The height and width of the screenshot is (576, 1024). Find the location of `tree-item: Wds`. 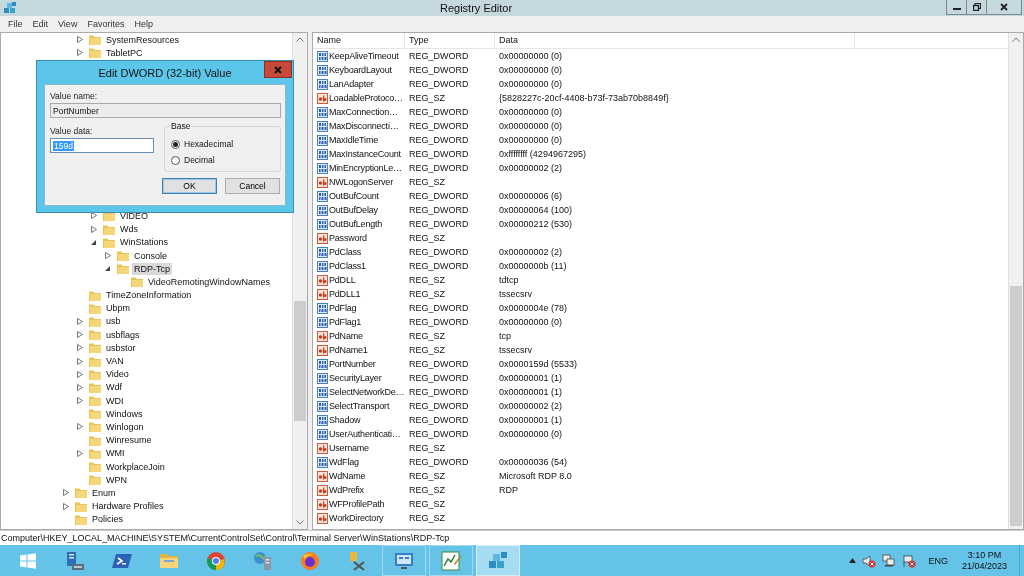

tree-item: Wds is located at coordinates (129, 229).